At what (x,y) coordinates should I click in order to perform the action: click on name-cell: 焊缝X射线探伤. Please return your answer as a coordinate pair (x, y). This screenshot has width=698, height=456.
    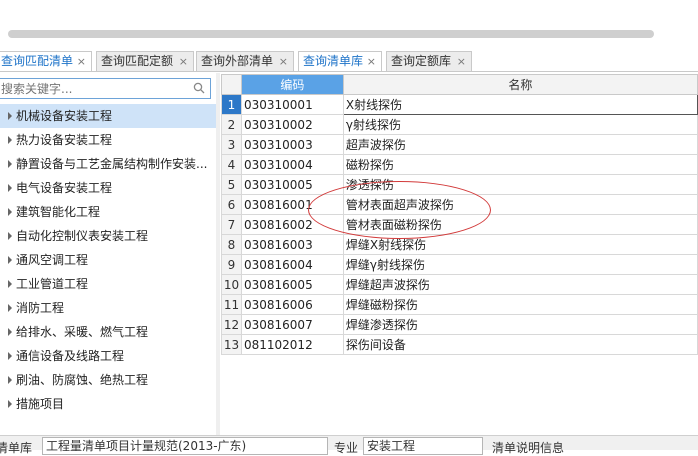
    Looking at the image, I should click on (520, 244).